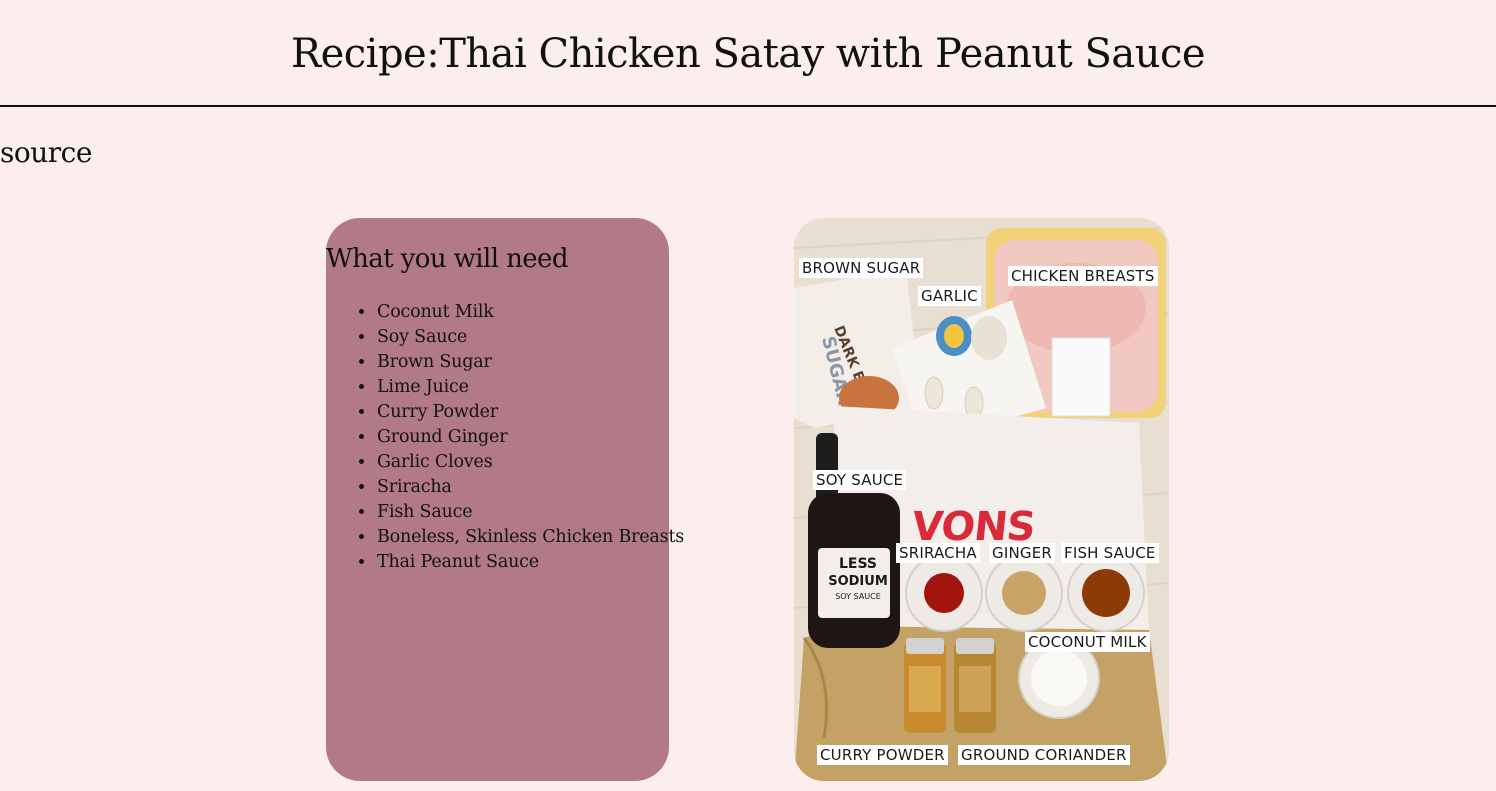 This screenshot has height=791, width=1496. What do you see at coordinates (1083, 276) in the screenshot?
I see `photo-label-chicken-breasts: CHICKEN BREASTS` at bounding box center [1083, 276].